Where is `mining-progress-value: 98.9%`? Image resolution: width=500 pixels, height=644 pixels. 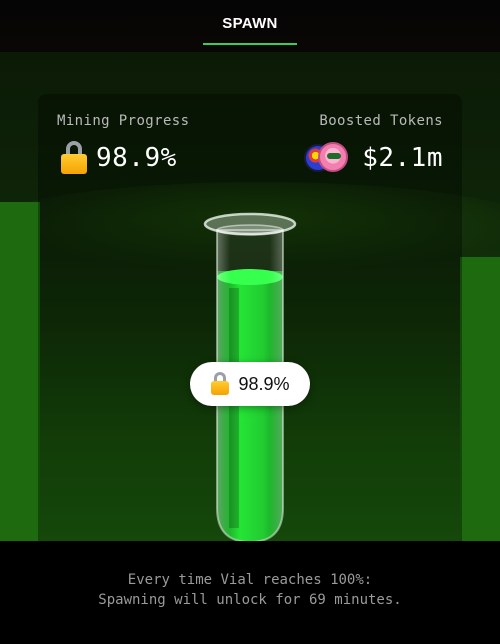
mining-progress-value: 98.9% is located at coordinates (118, 158).